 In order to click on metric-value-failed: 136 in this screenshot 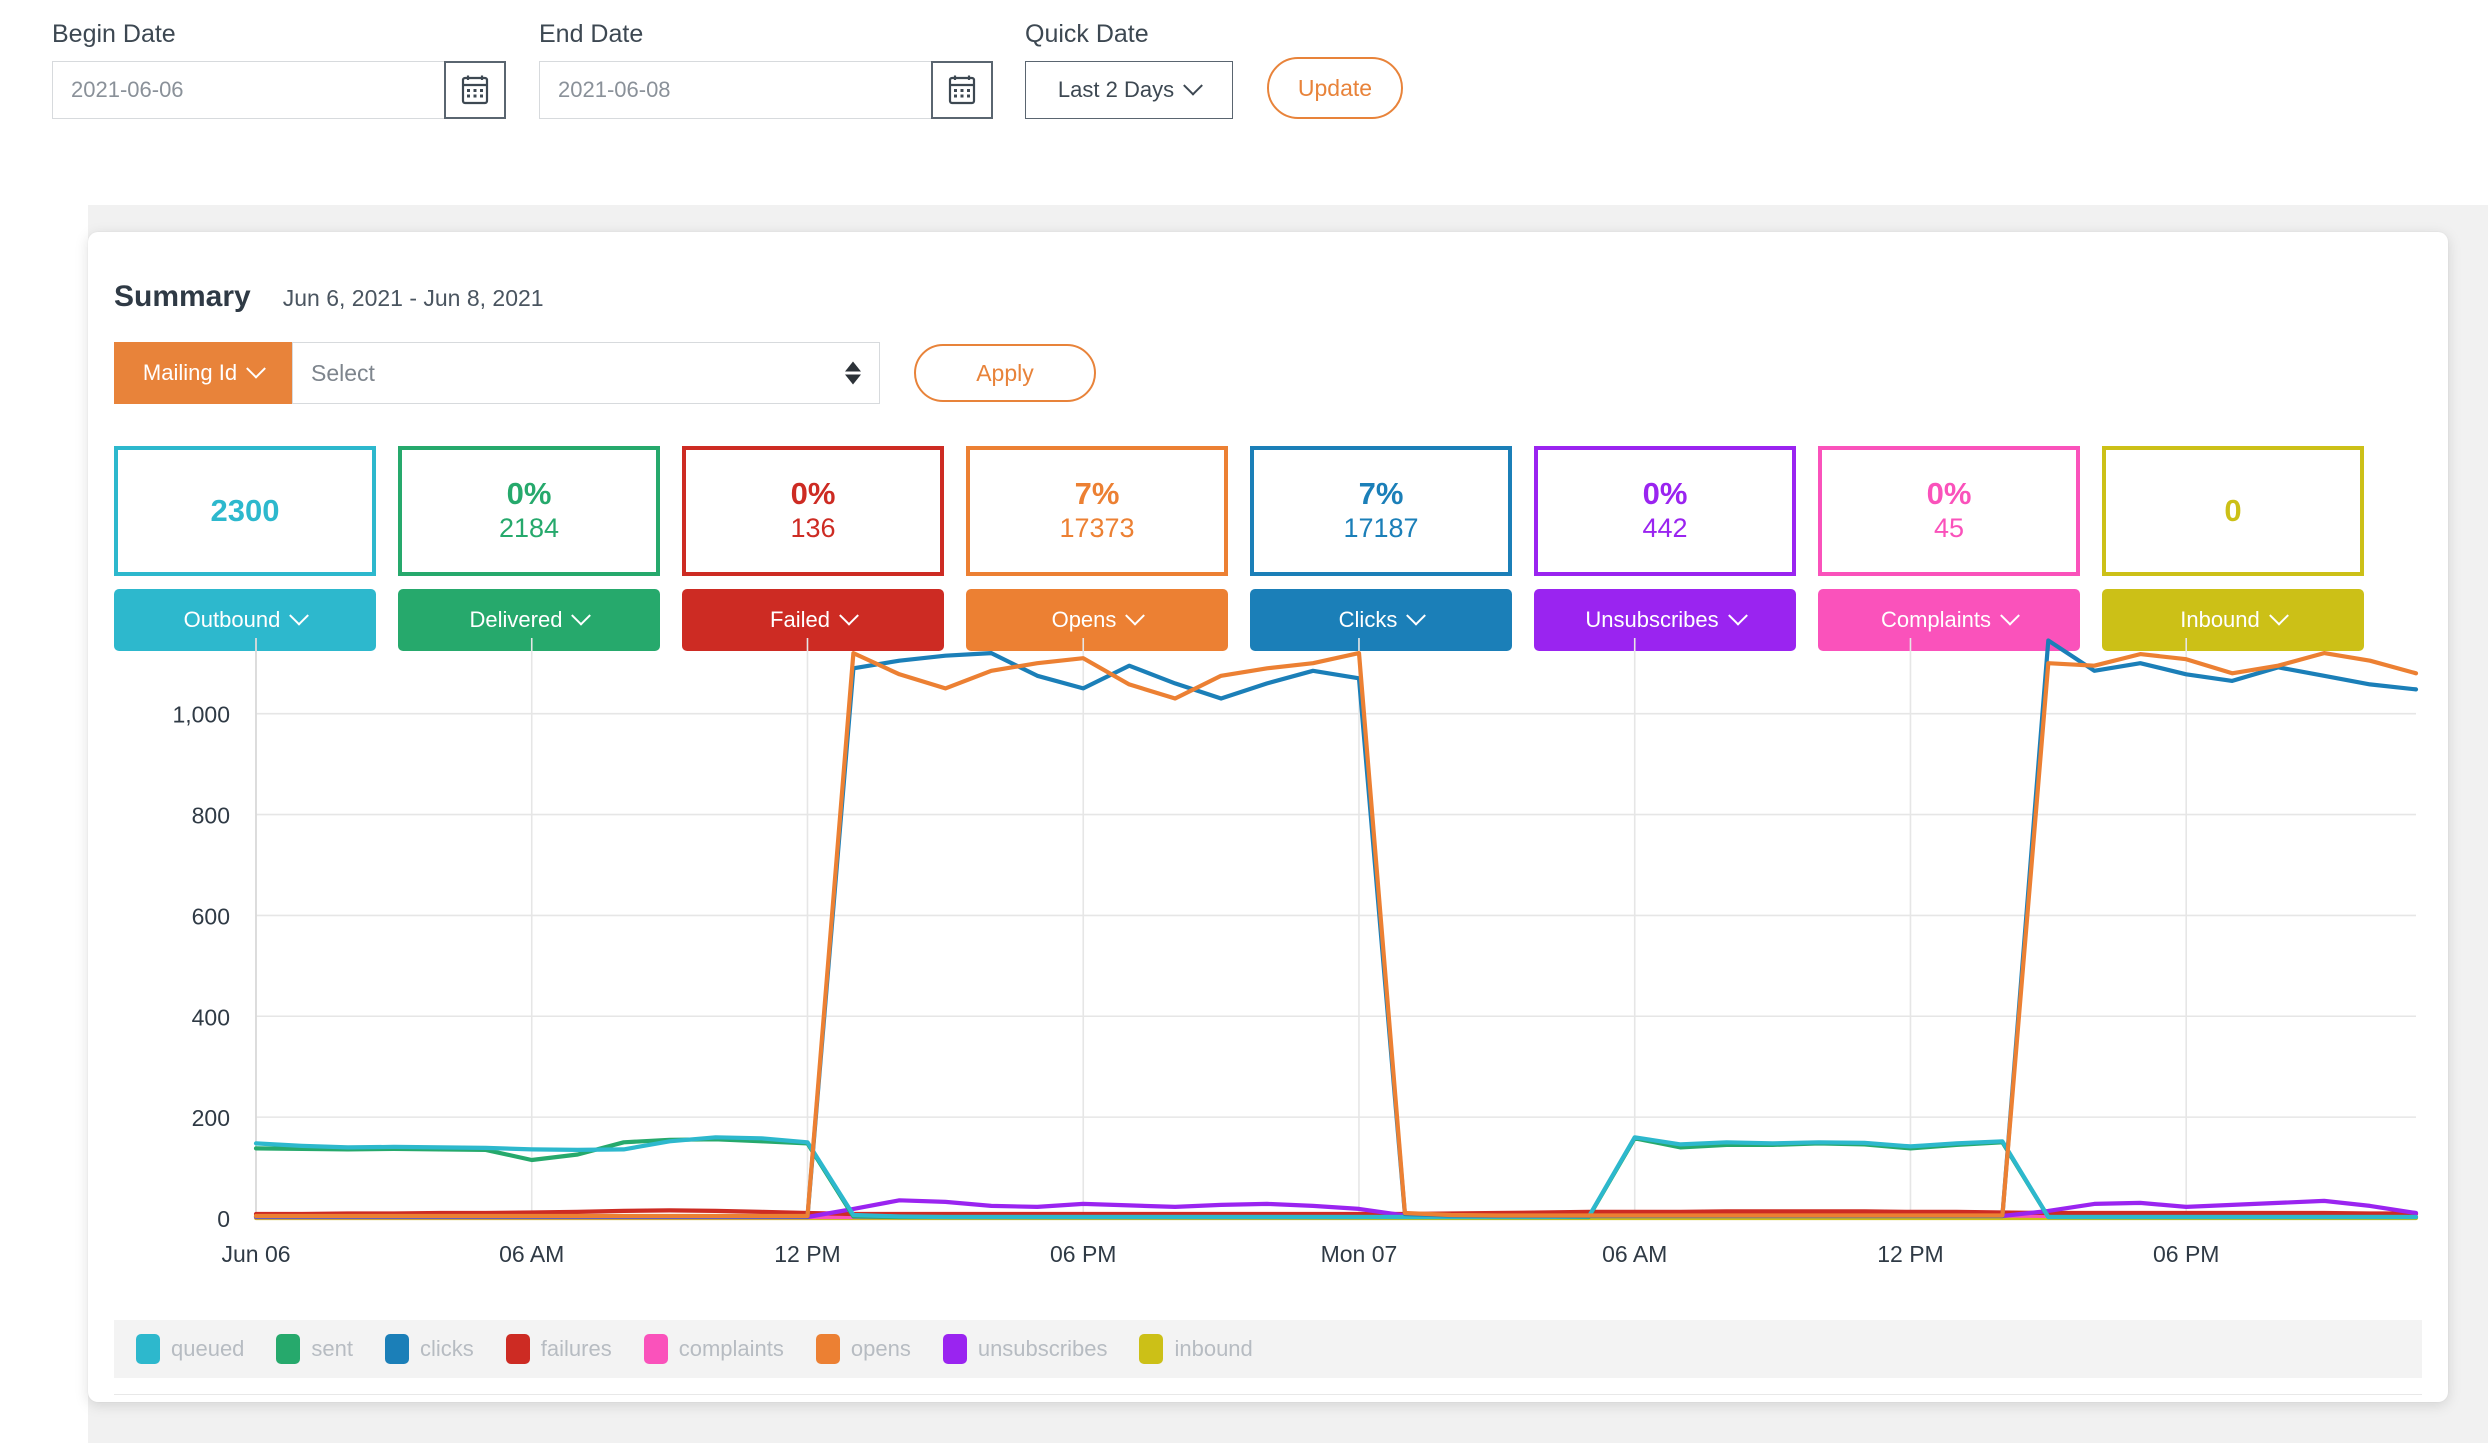, I will do `click(813, 528)`.